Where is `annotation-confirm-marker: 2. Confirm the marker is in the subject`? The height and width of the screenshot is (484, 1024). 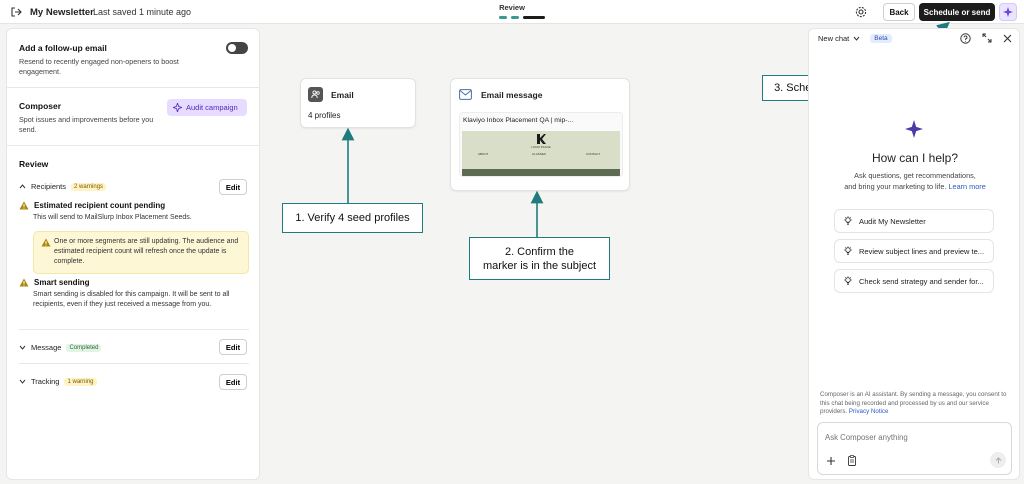
annotation-confirm-marker: 2. Confirm the marker is in the subject is located at coordinates (539, 258).